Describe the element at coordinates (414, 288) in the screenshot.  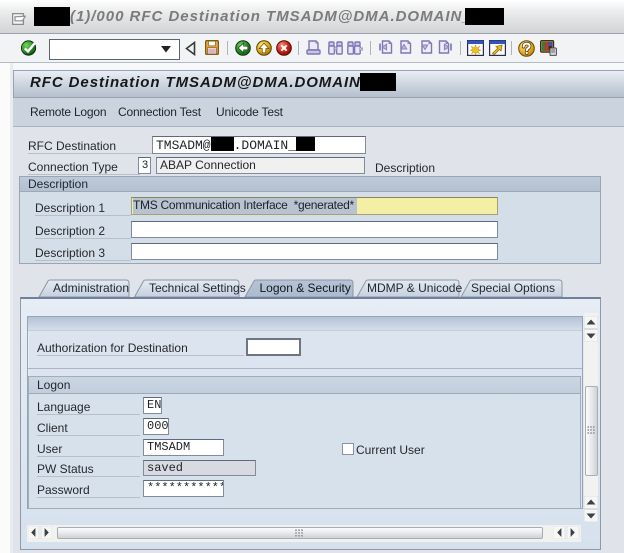
I see `svg-text: MDMP & Unicode` at that location.